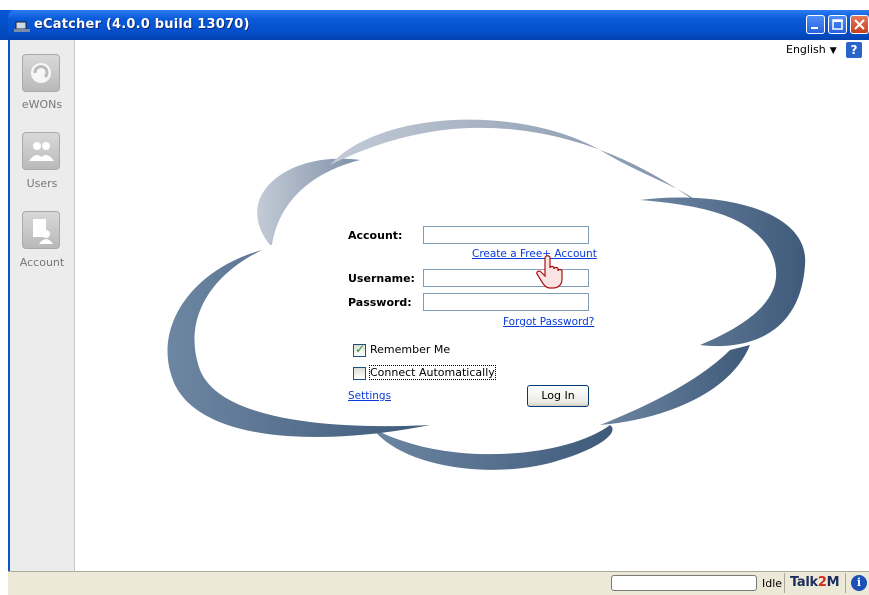  Describe the element at coordinates (549, 272) in the screenshot. I see `hand-cursor-icon` at that location.